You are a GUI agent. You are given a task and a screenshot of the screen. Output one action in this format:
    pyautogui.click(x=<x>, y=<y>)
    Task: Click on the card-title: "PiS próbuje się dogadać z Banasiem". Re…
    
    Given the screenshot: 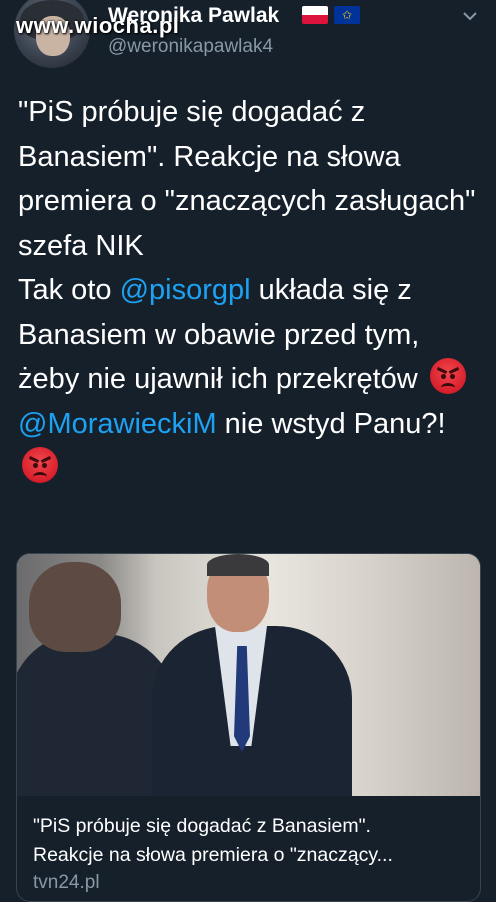 What is the action you would take?
    pyautogui.click(x=253, y=841)
    